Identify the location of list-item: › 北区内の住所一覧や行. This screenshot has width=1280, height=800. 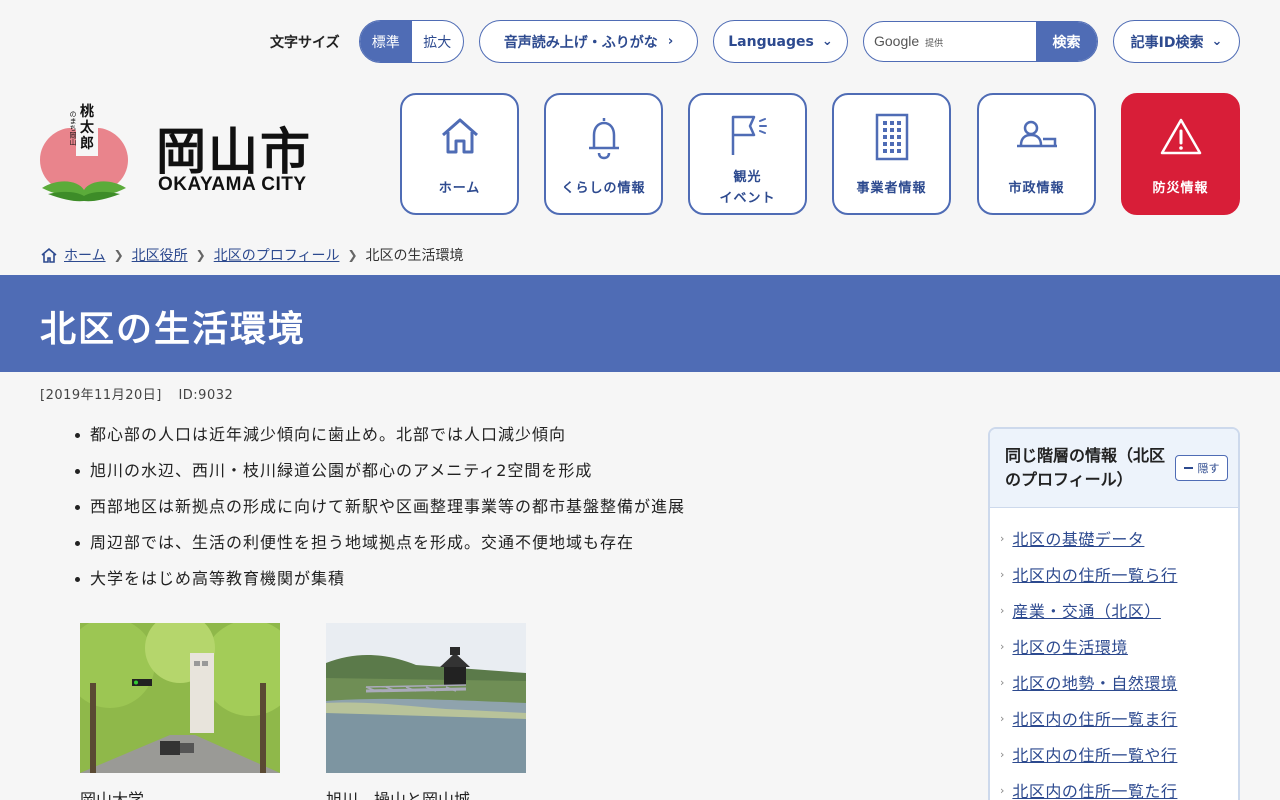
(1114, 754).